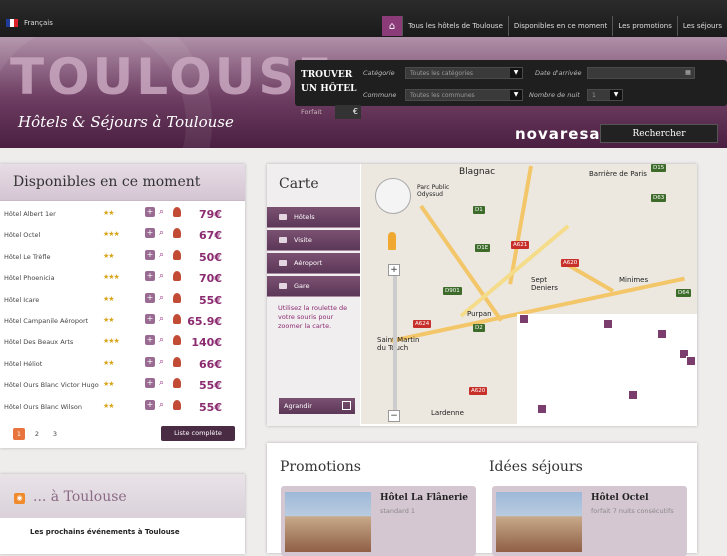  Describe the element at coordinates (120, 342) in the screenshot. I see `hotel-row: Hôtel Des Beaux Arts ★★★ + ⌕ 140€` at that location.